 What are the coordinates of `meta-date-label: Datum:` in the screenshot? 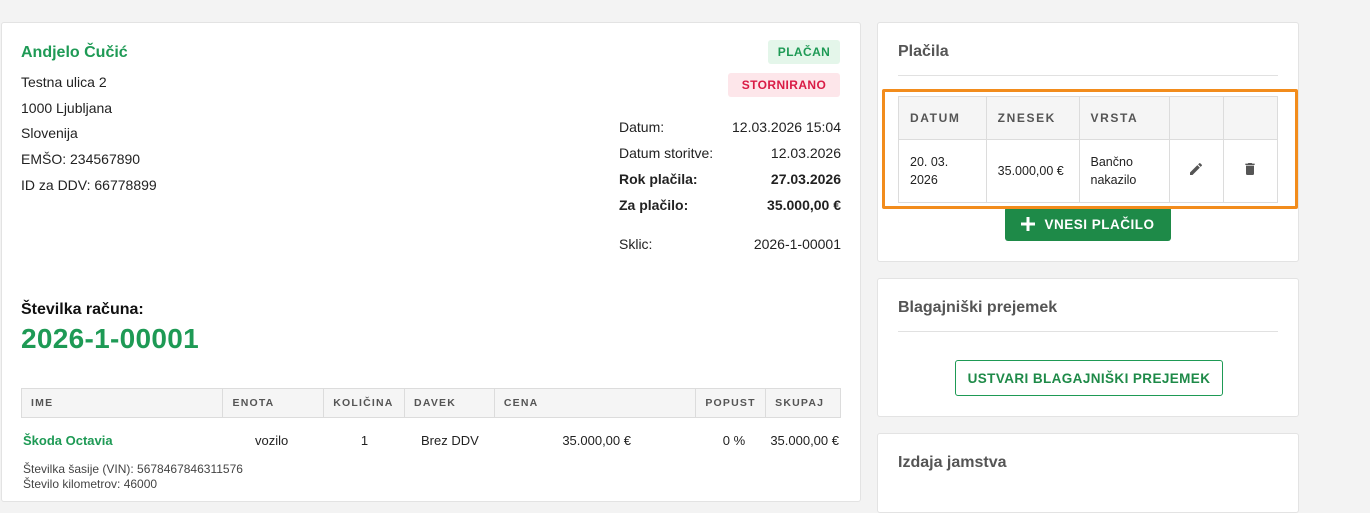 It's located at (642, 127).